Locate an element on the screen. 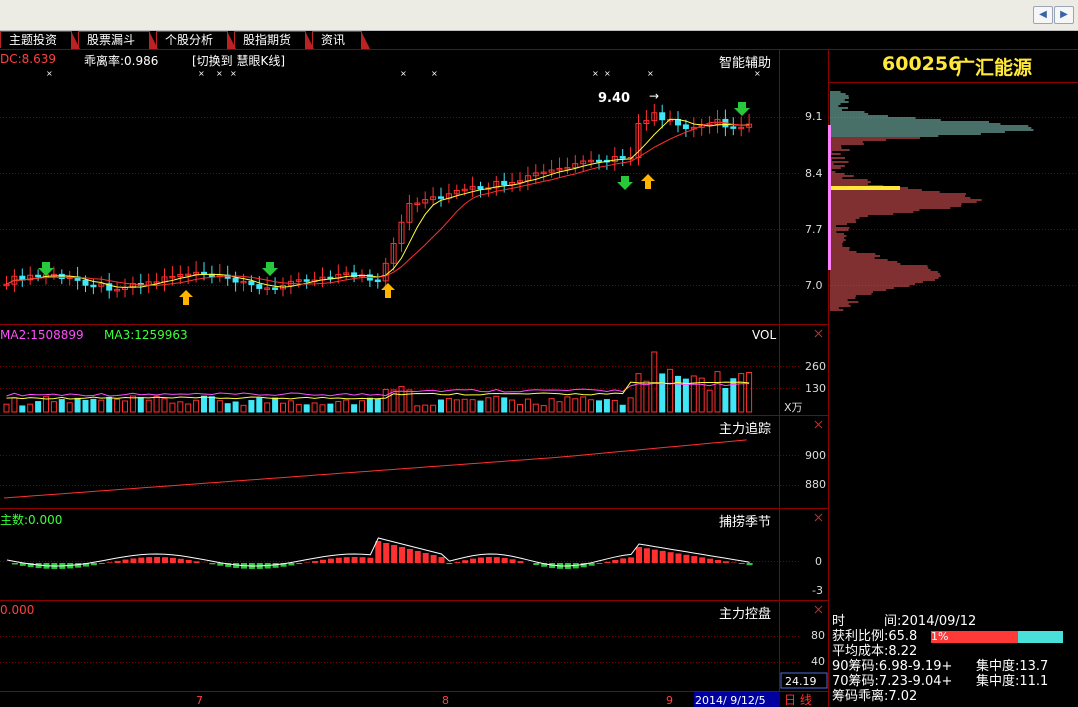  main-panel-title: 智能辅助 is located at coordinates (745, 61).